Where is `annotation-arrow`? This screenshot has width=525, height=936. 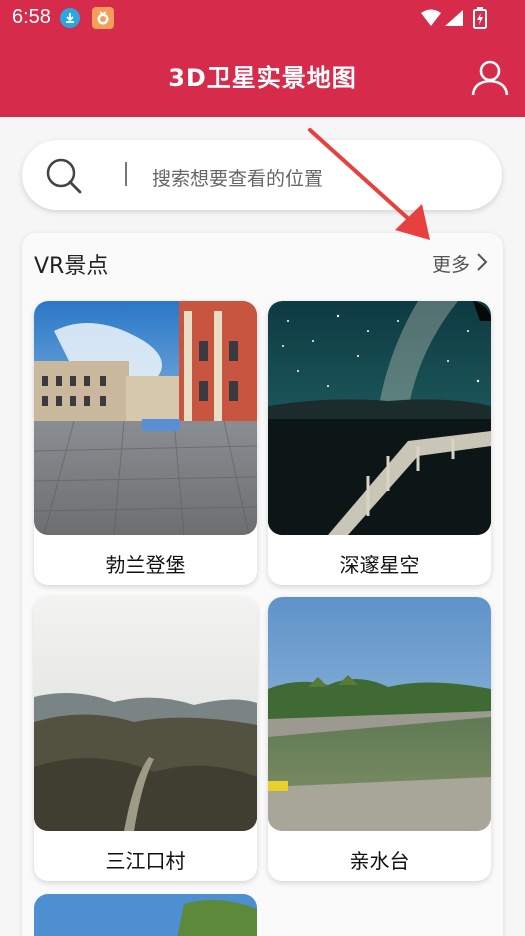
annotation-arrow is located at coordinates (369, 184).